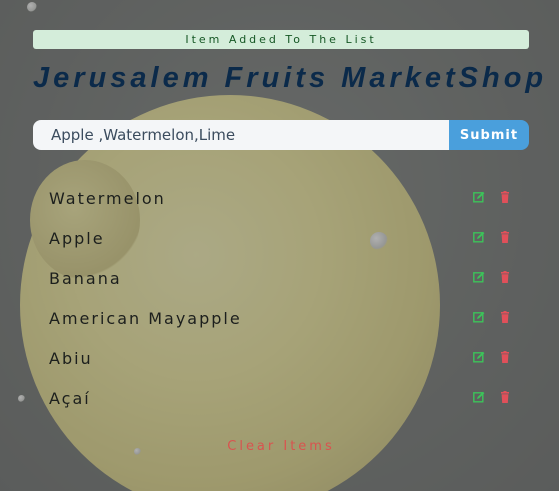  What do you see at coordinates (70, 398) in the screenshot?
I see `item-name: Açaí` at bounding box center [70, 398].